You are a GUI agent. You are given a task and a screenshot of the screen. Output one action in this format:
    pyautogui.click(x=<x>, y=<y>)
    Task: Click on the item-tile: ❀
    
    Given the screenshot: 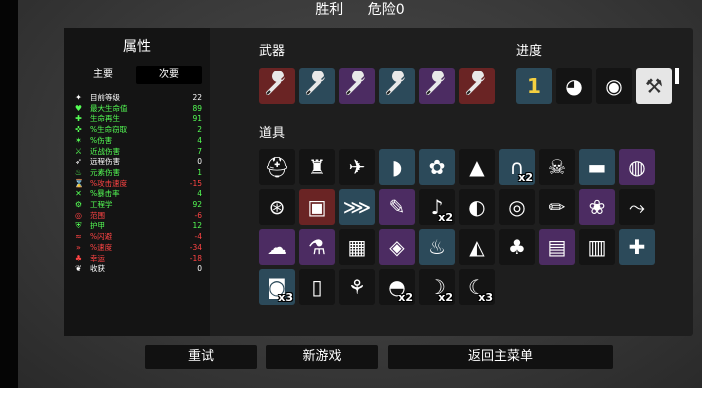 What is the action you would take?
    pyautogui.click(x=597, y=207)
    